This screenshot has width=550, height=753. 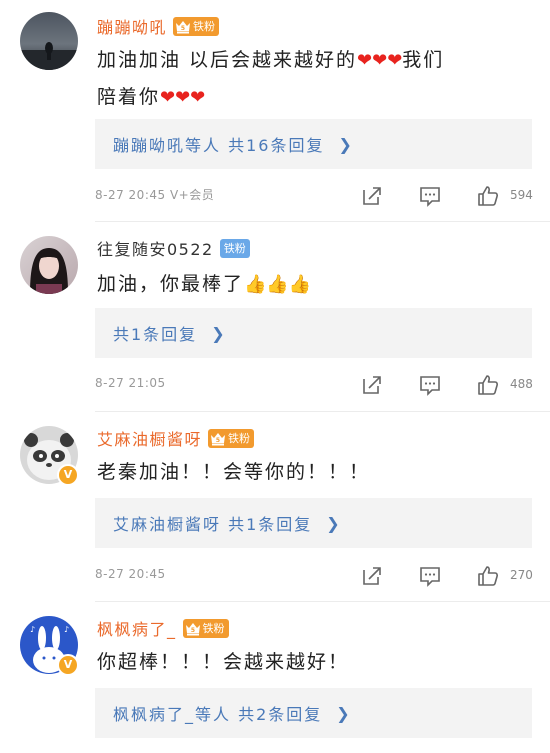 I want to click on username: 蹦蹦呦吼, so click(x=132, y=26).